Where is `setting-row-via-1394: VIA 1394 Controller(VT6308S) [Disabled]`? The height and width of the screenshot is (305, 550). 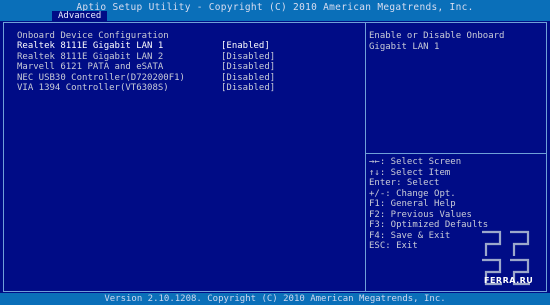
setting-row-via-1394: VIA 1394 Controller(VT6308S) [Disabled] is located at coordinates (182, 88).